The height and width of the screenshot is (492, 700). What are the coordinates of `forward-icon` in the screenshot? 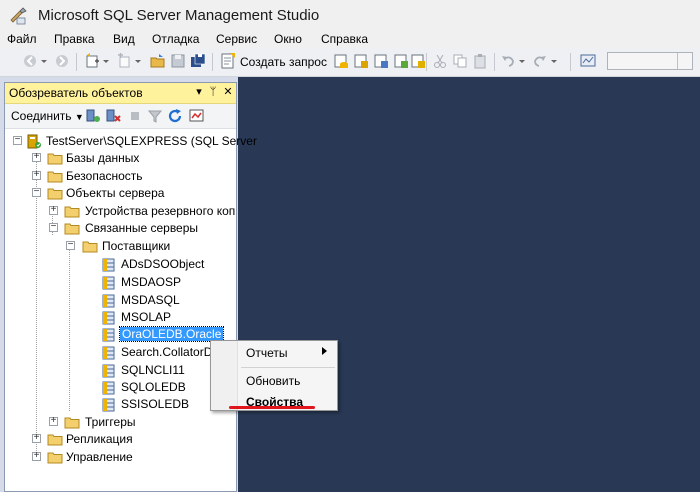 It's located at (62, 61).